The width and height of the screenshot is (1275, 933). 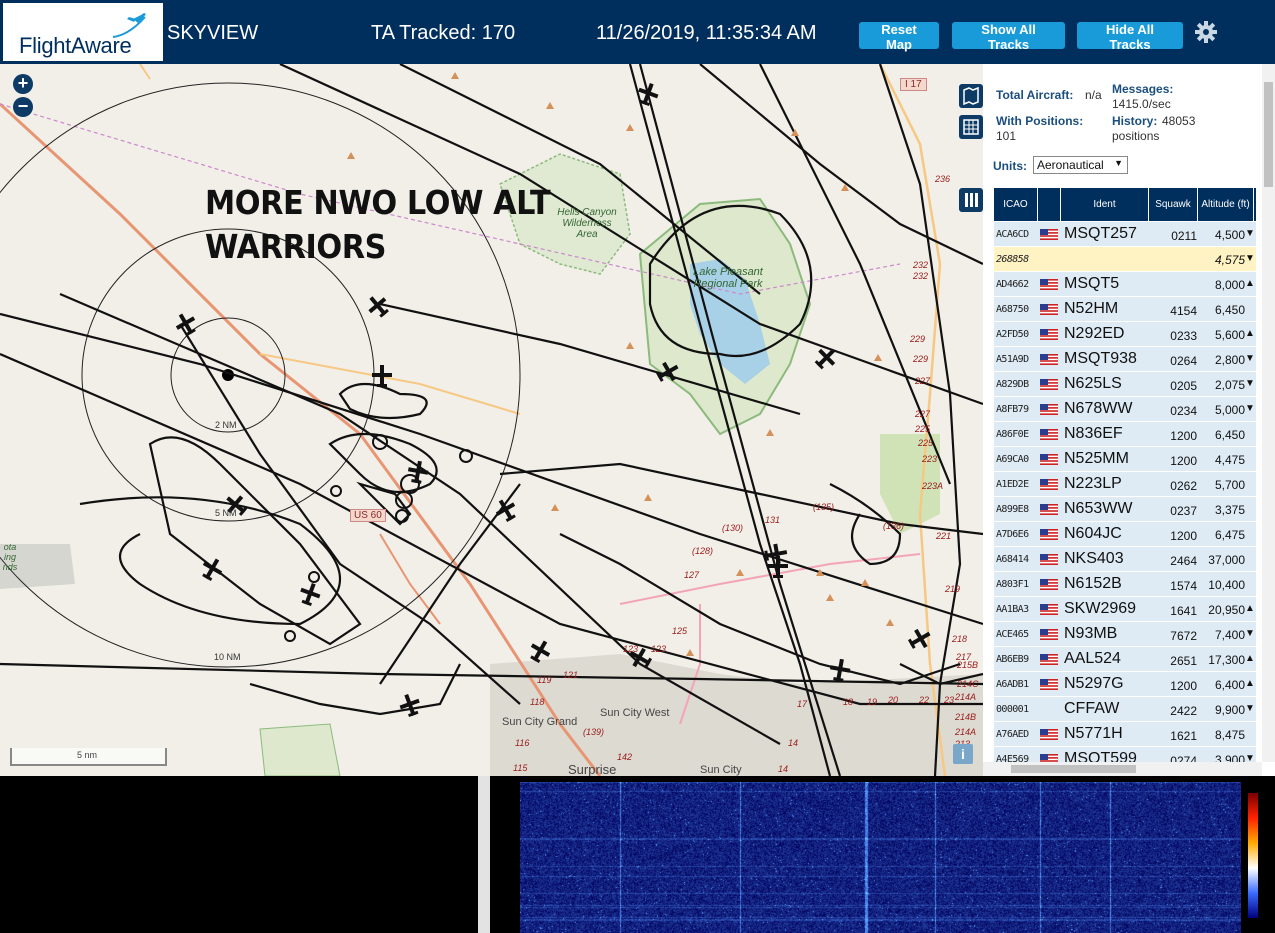 I want to click on altitude-cell: 2,800, so click(x=1229, y=360).